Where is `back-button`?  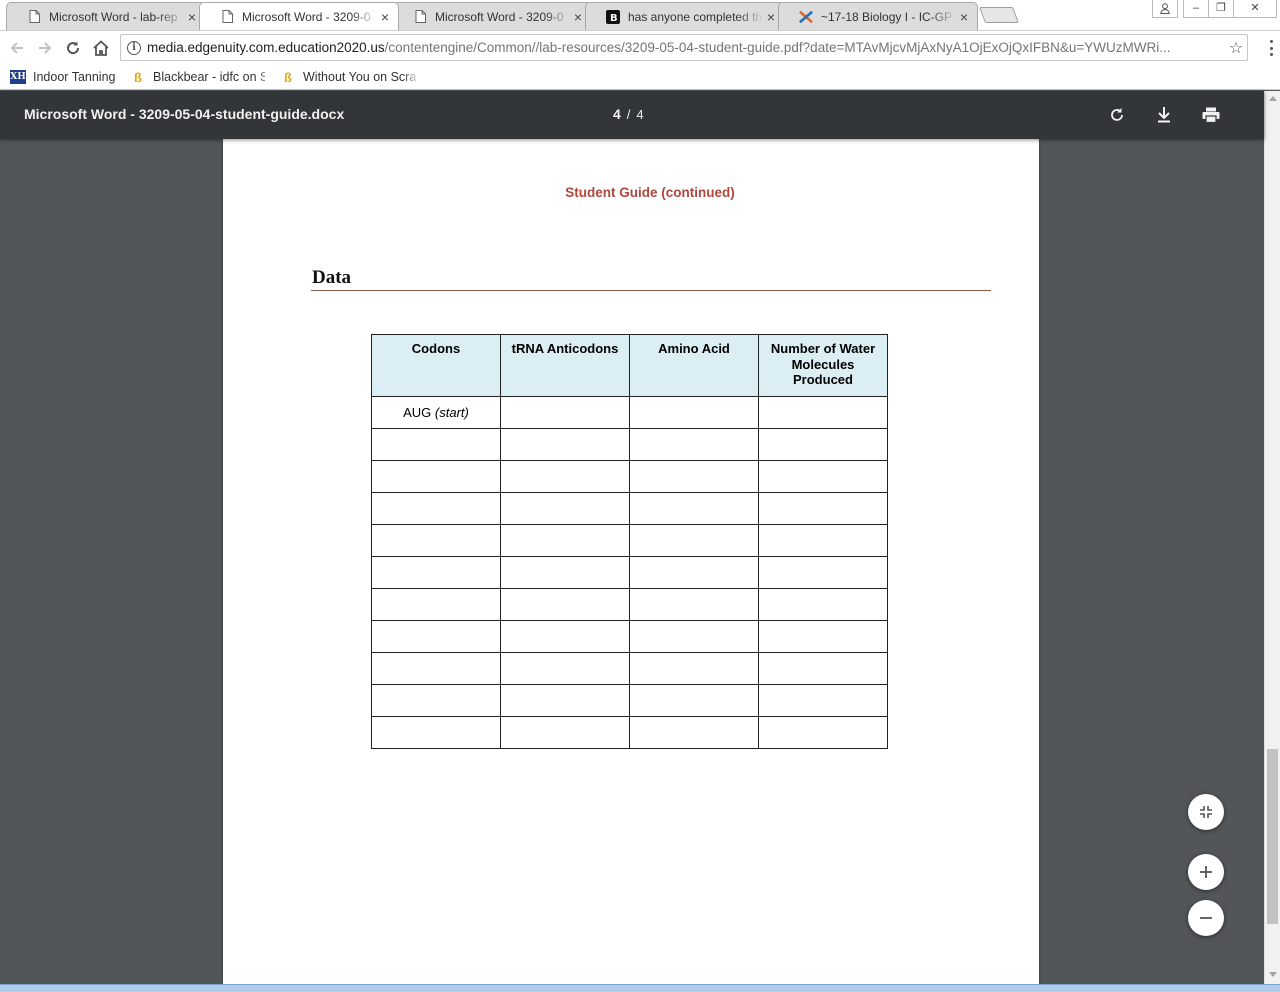 back-button is located at coordinates (17, 48).